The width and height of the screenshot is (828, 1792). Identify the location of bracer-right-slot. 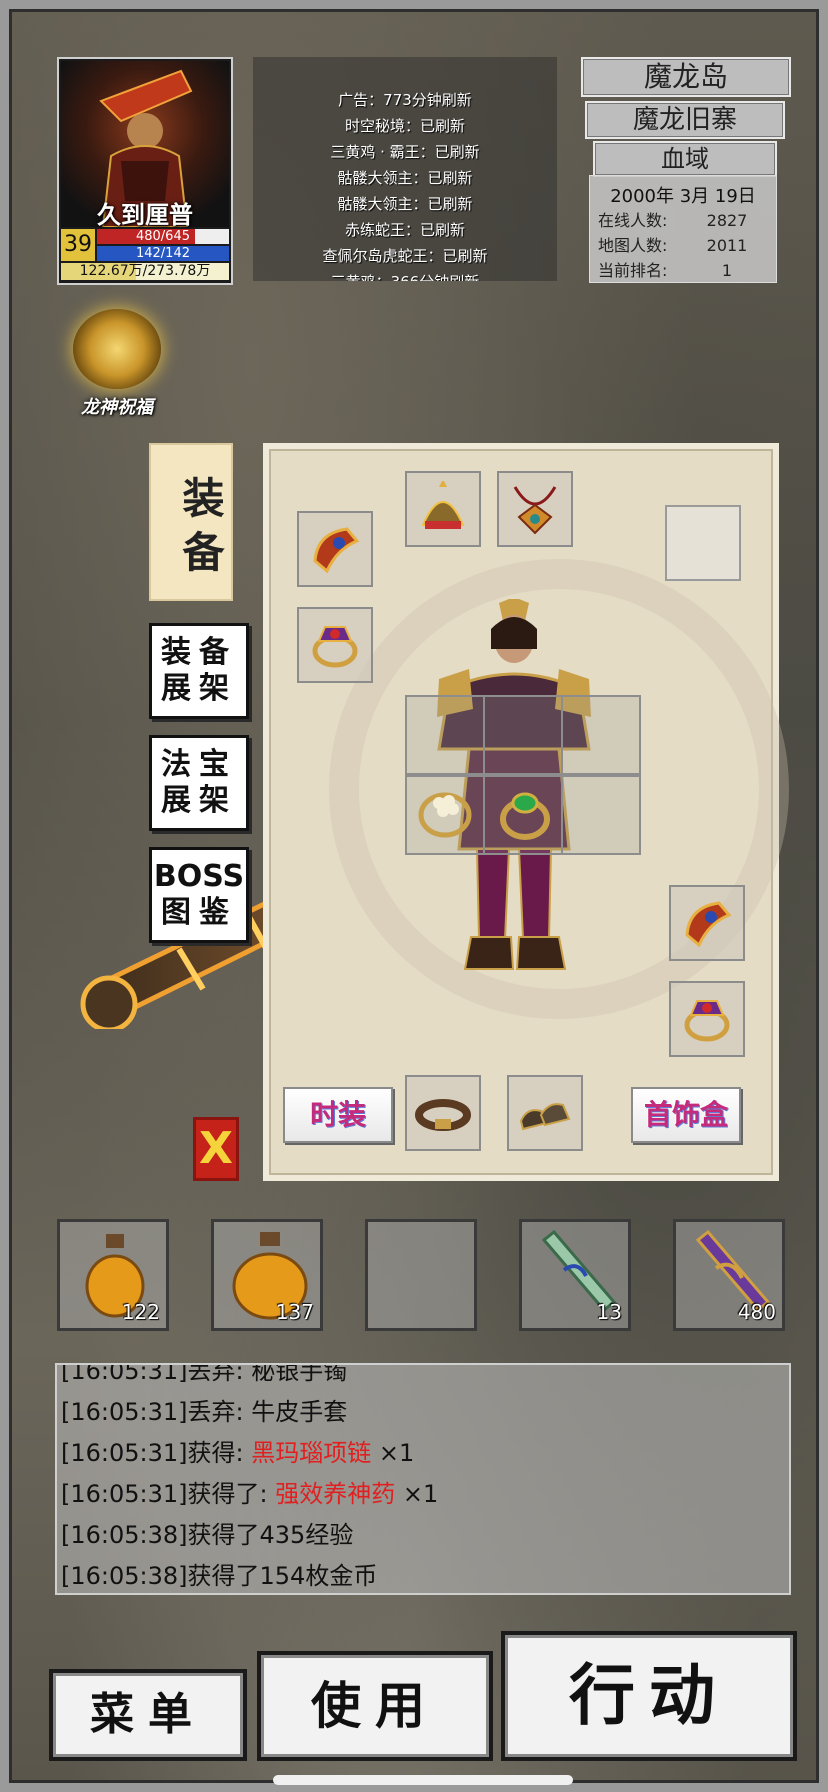
(707, 923).